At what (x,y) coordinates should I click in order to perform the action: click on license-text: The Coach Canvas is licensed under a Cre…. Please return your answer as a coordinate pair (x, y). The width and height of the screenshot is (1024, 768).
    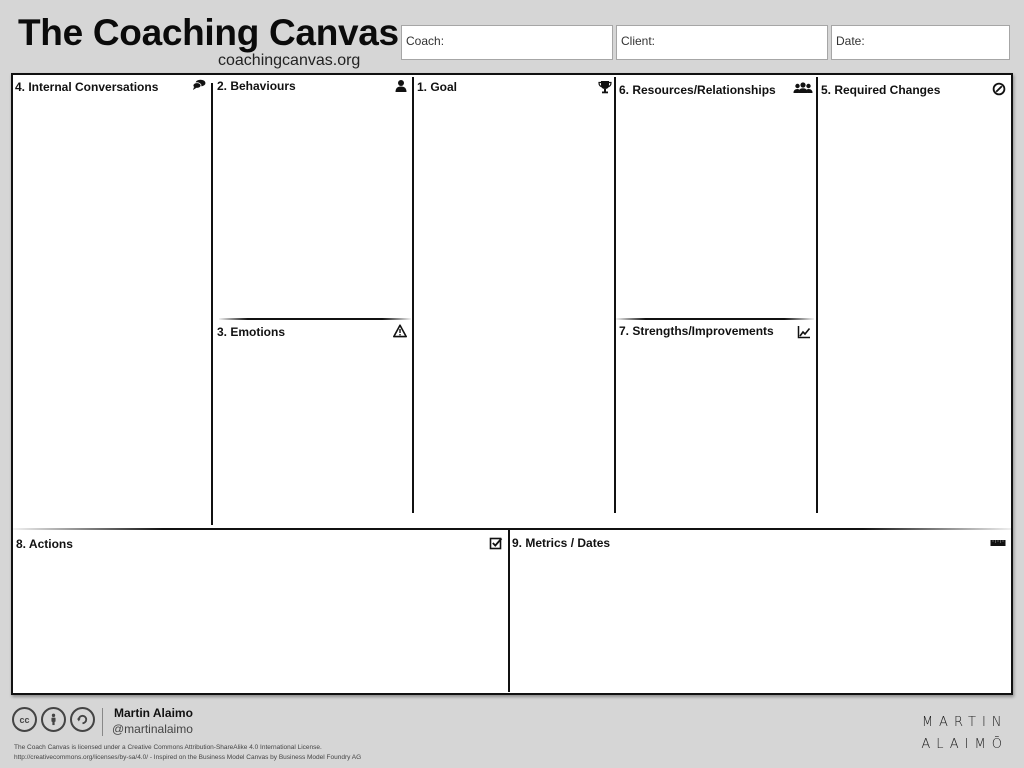
    Looking at the image, I should click on (187, 753).